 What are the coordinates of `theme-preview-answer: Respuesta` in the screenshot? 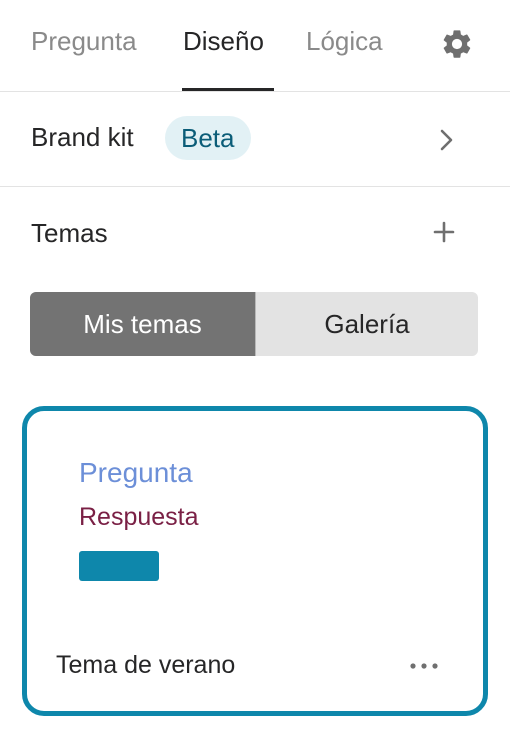 It's located at (139, 517).